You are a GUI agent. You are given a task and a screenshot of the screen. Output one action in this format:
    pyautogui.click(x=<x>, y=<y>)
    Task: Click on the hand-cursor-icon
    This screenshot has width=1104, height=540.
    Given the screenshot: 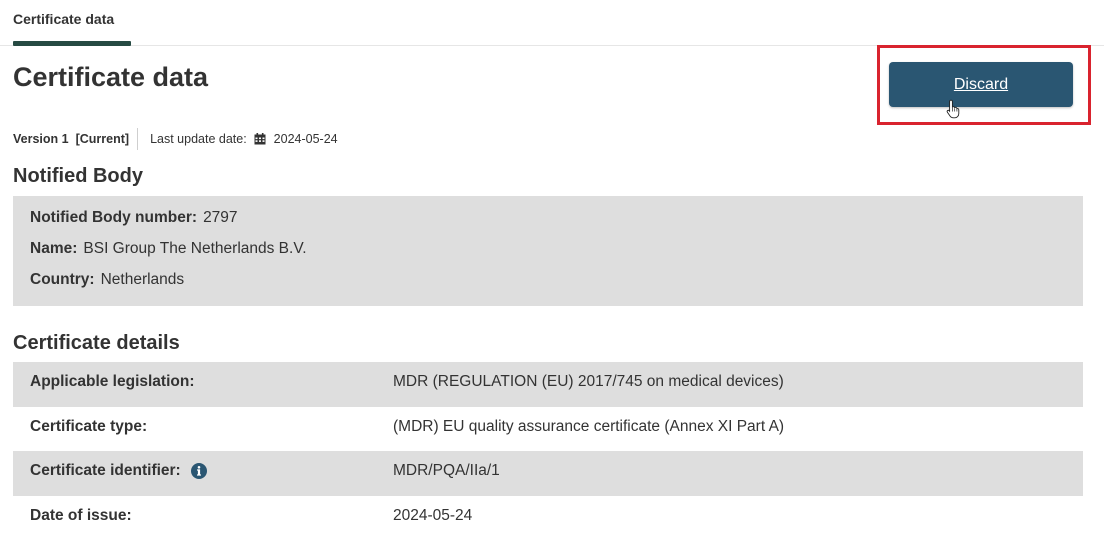 What is the action you would take?
    pyautogui.click(x=953, y=109)
    